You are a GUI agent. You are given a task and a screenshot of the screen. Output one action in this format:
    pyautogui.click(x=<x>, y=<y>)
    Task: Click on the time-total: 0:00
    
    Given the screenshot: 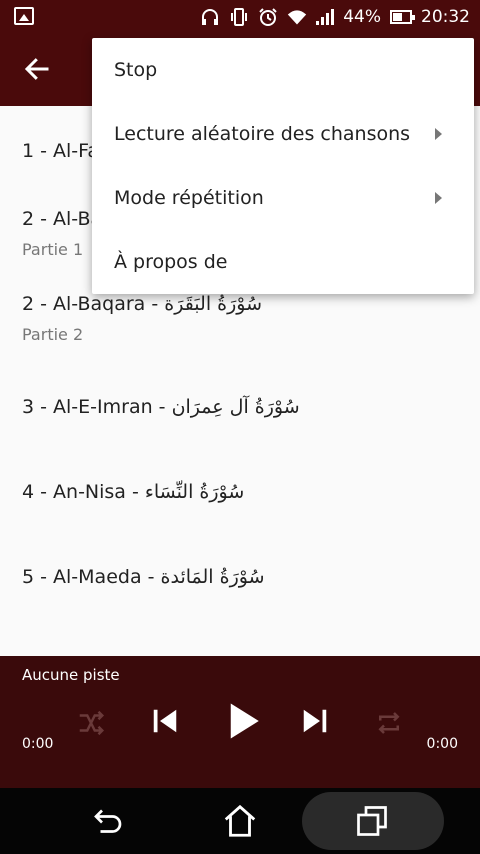 What is the action you would take?
    pyautogui.click(x=442, y=744)
    